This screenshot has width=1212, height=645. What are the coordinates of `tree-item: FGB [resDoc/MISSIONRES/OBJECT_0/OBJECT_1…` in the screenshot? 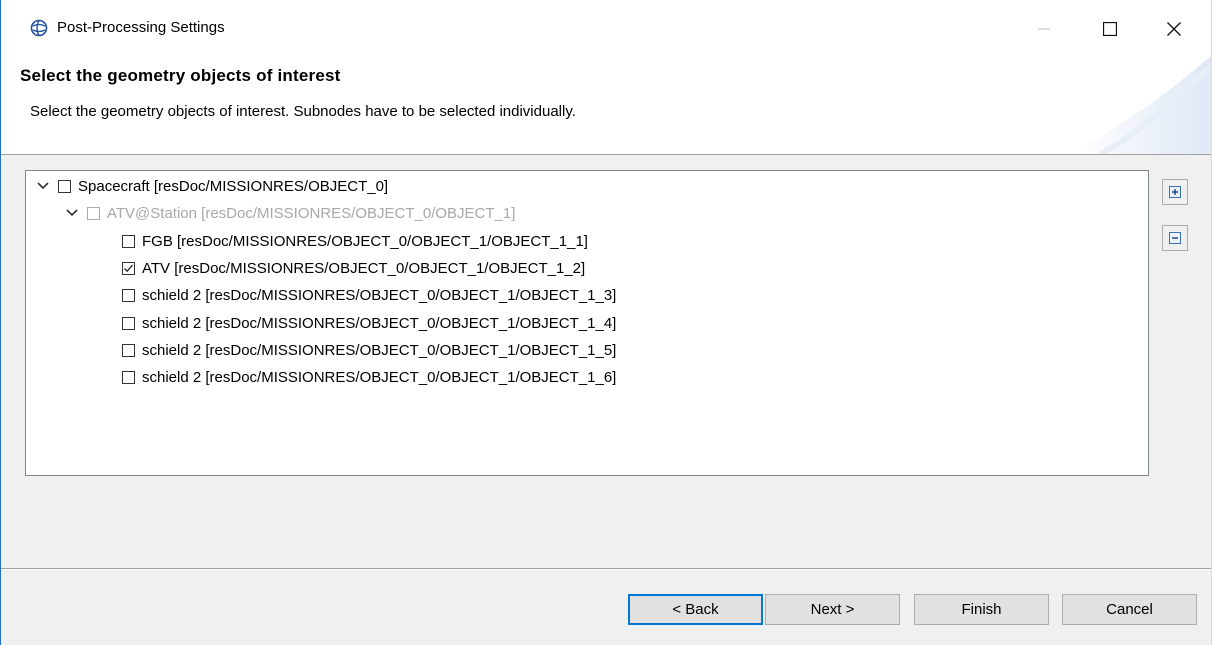 It's located at (355, 241).